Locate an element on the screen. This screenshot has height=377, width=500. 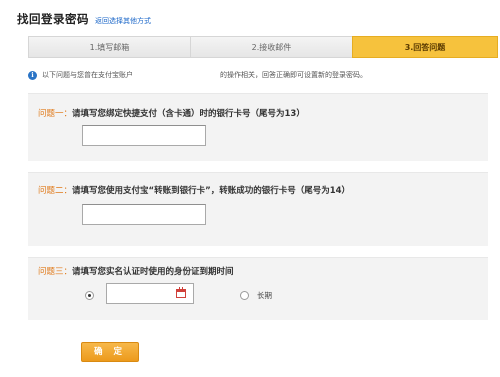
info-text-part2: 的操作相关，回答正确即可设置新的登录密码。 is located at coordinates (293, 75).